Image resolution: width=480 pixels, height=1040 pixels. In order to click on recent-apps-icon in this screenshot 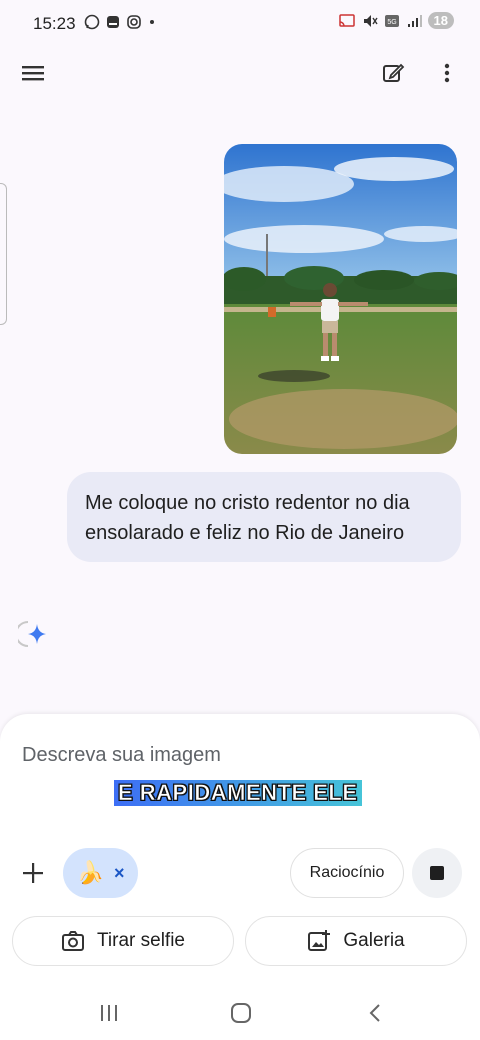, I will do `click(109, 1013)`.